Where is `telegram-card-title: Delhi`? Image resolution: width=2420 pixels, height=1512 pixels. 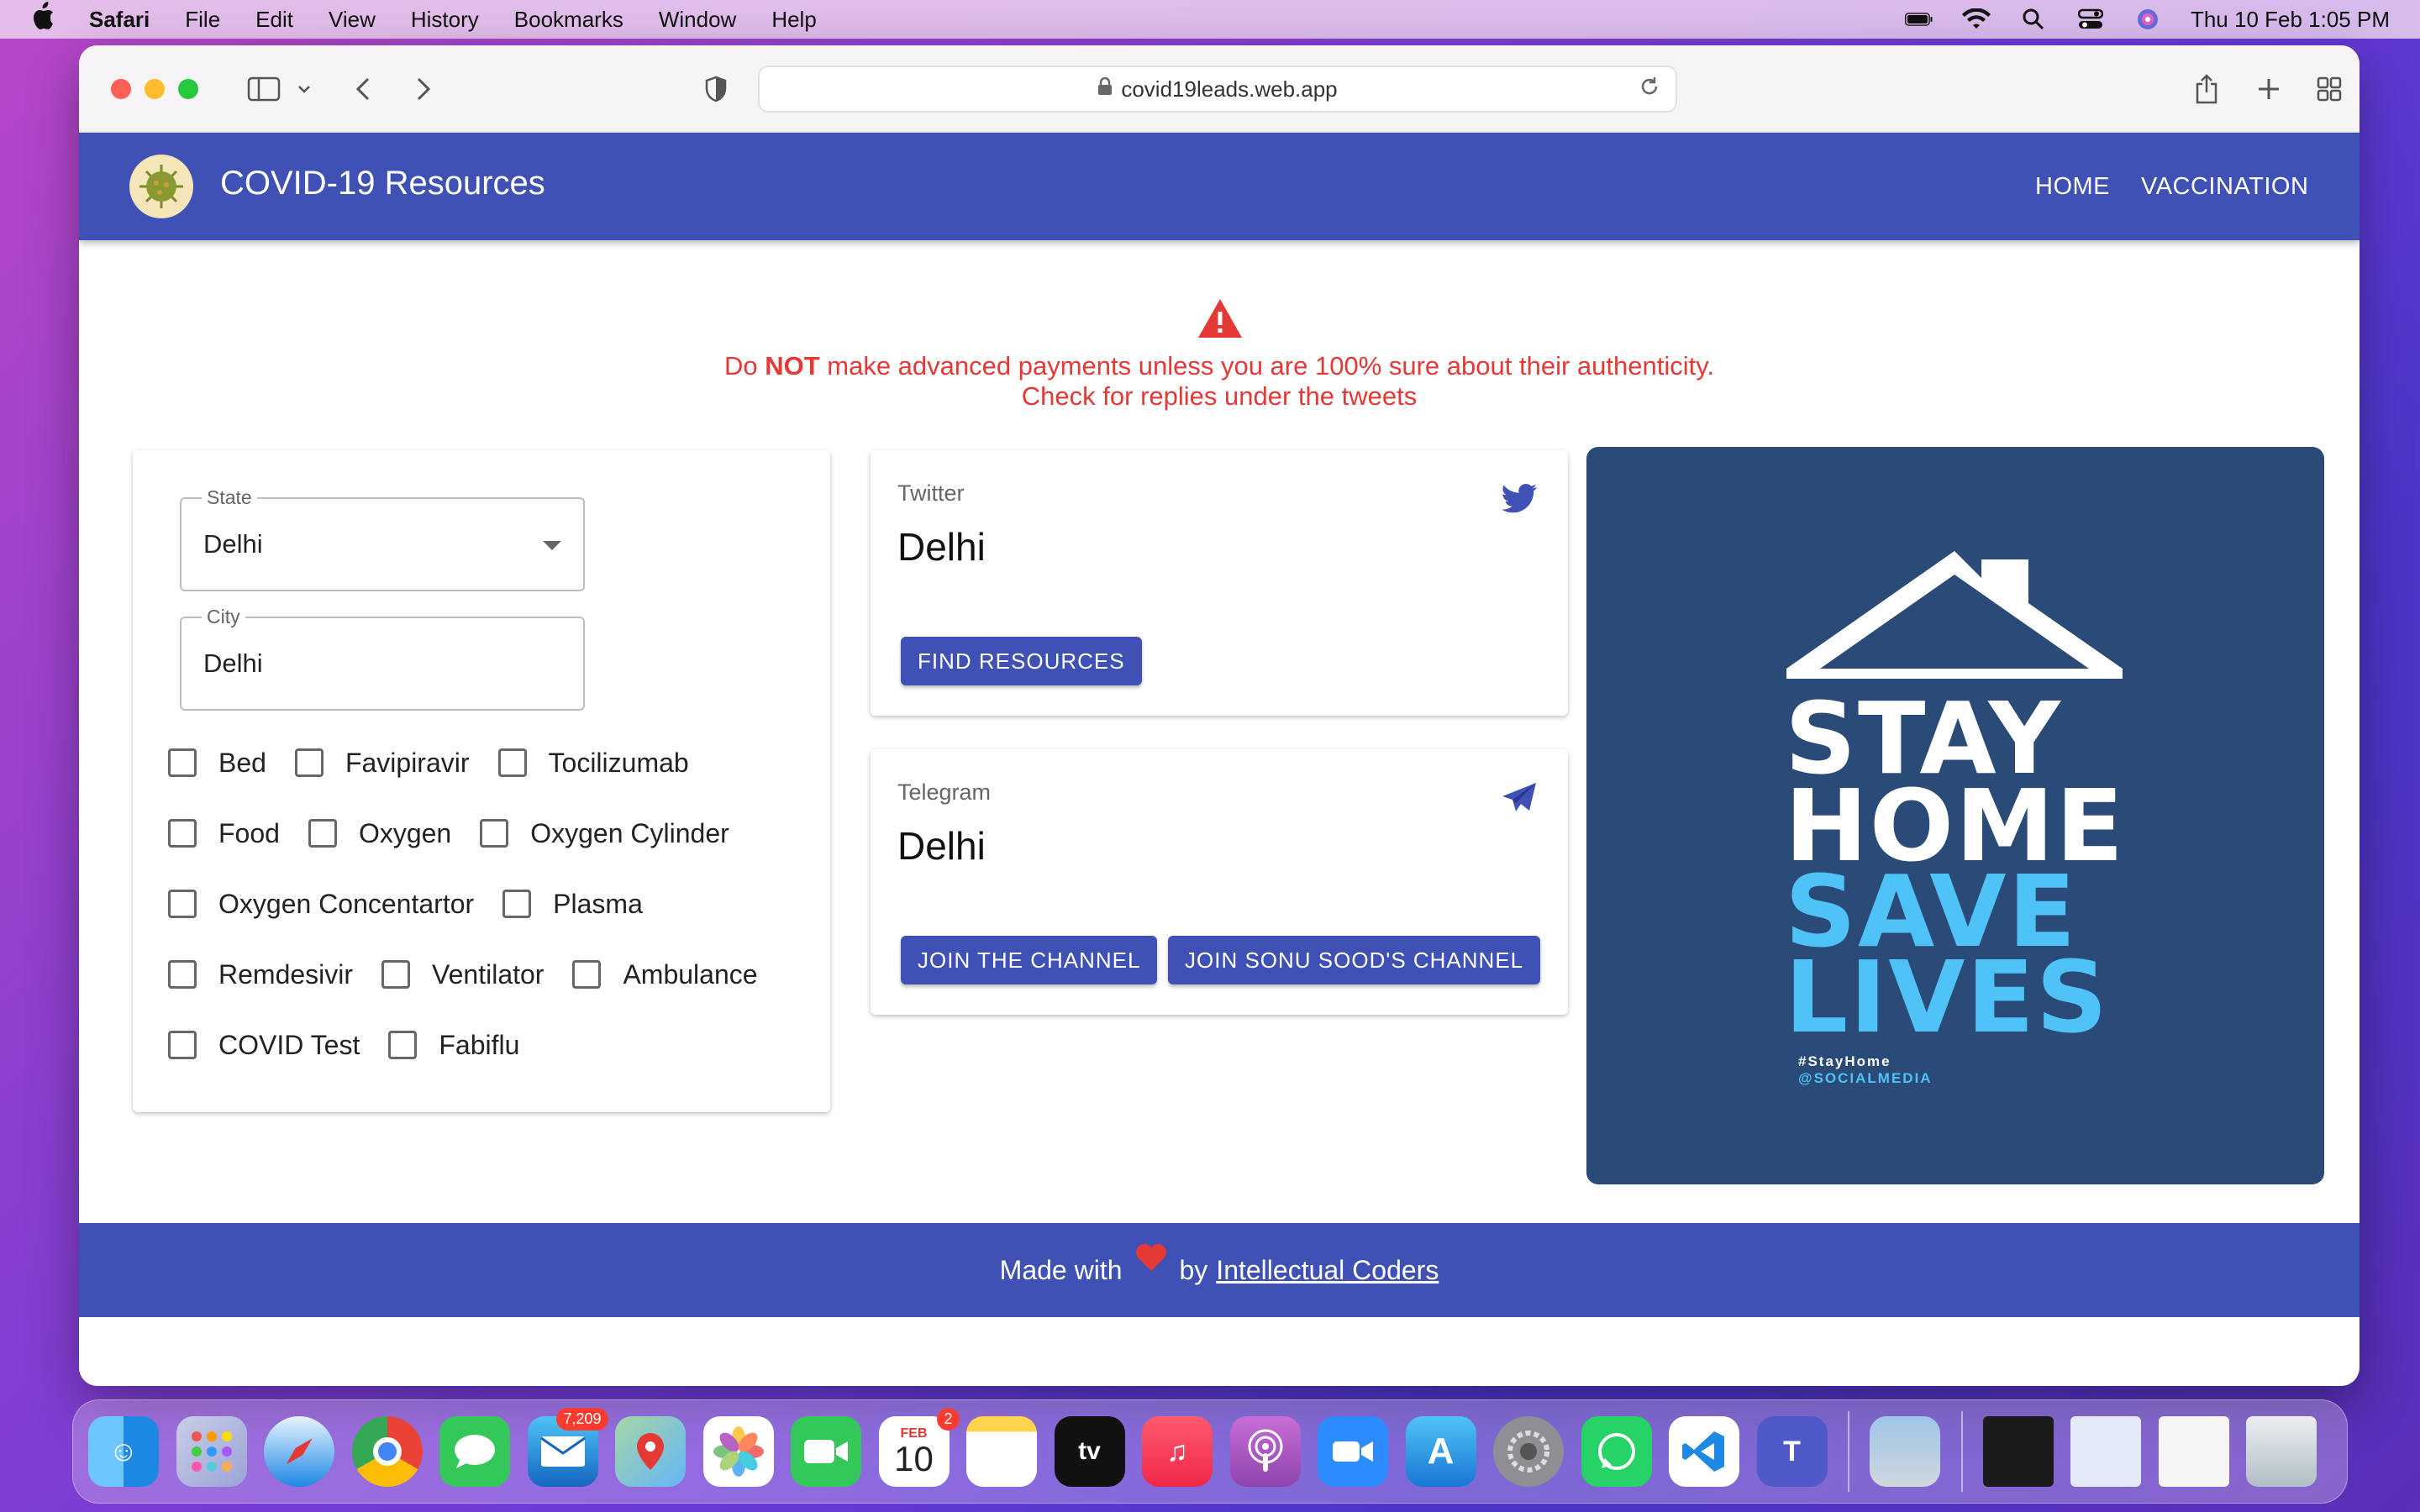
telegram-card-title: Delhi is located at coordinates (941, 846).